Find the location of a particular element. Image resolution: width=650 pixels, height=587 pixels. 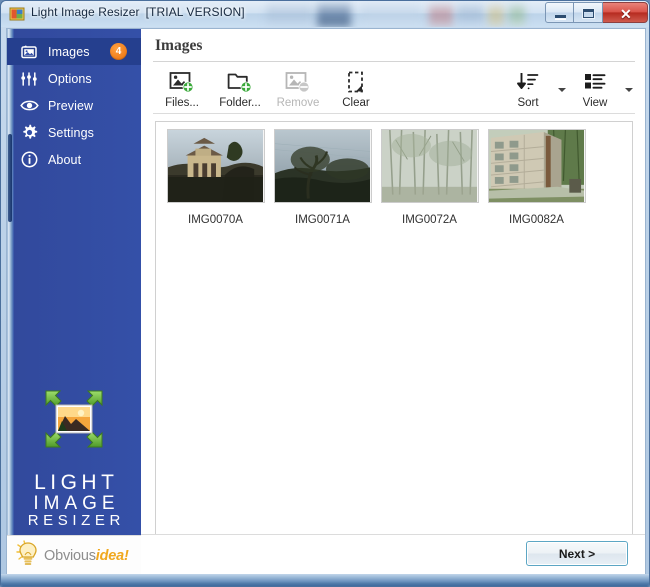

maximize-button is located at coordinates (588, 12).